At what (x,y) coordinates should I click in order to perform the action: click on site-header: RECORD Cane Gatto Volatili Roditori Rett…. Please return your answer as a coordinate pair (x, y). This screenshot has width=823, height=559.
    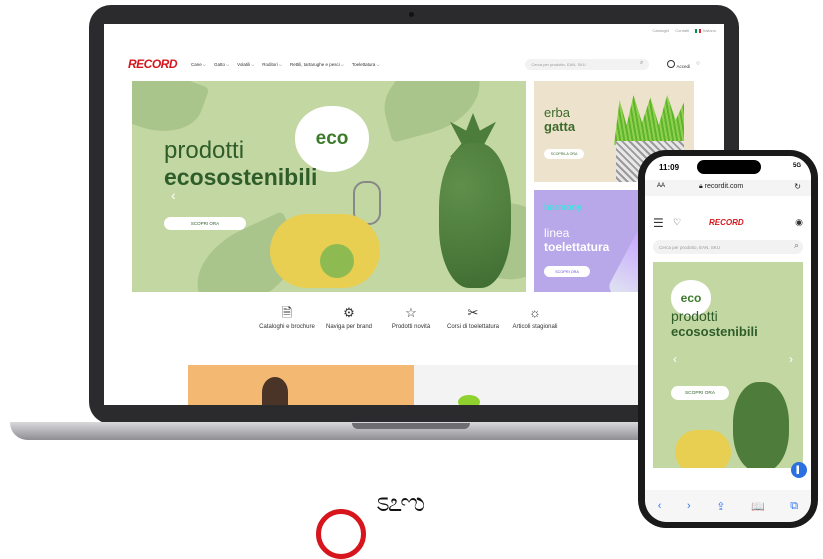
    Looking at the image, I should click on (414, 64).